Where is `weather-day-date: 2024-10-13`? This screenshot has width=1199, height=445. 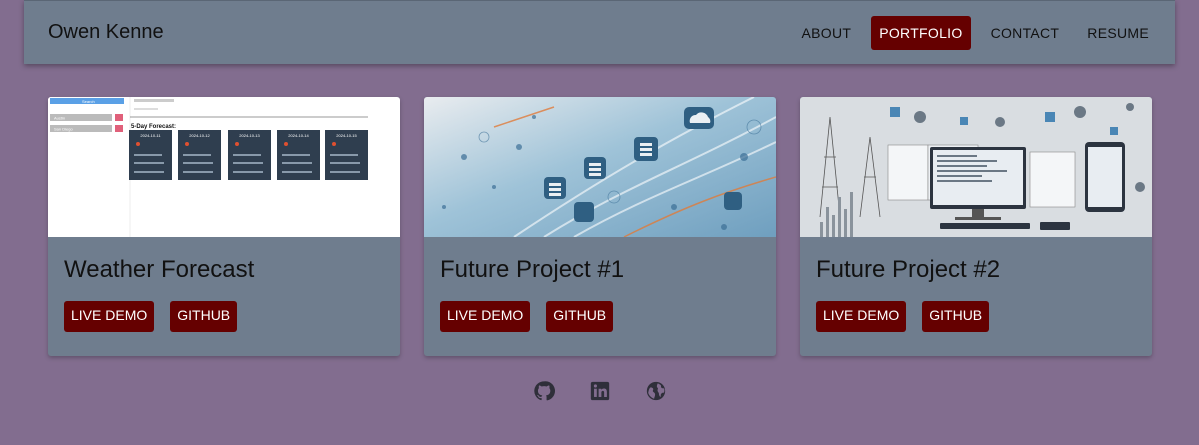
weather-day-date: 2024-10-13 is located at coordinates (249, 135).